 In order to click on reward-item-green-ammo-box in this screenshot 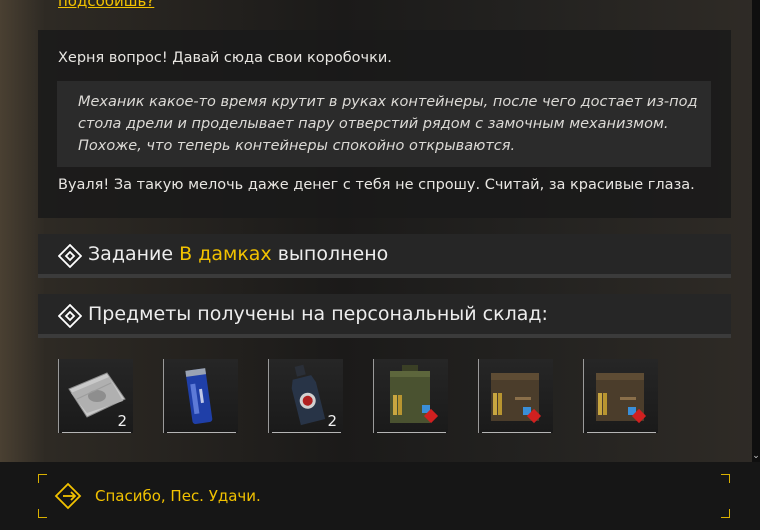, I will do `click(410, 396)`.